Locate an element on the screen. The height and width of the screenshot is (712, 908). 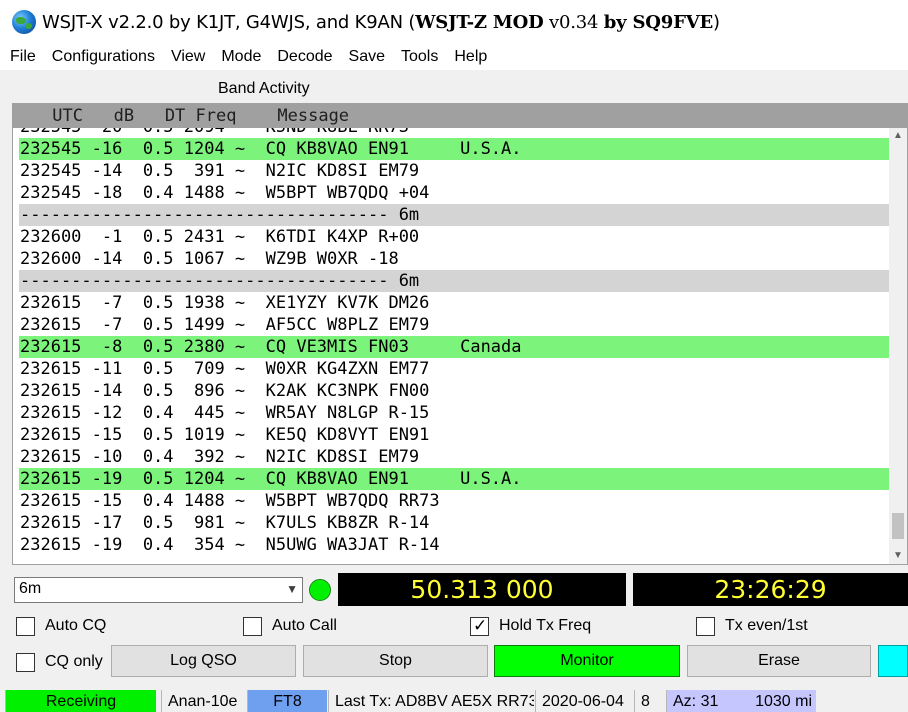
band-select: 6m ▼ is located at coordinates (158, 590).